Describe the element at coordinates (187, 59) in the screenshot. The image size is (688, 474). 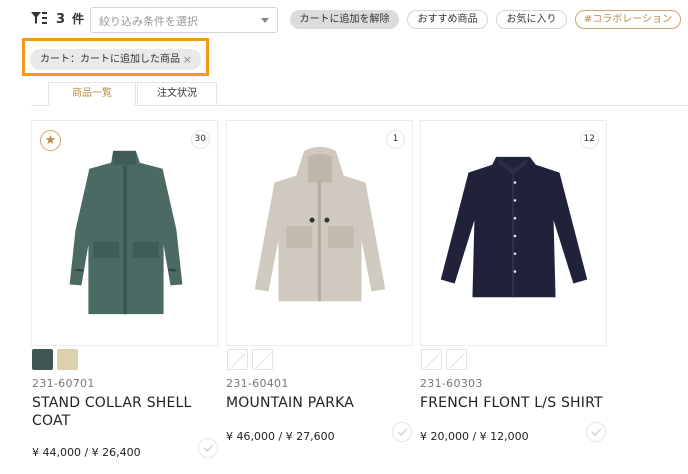
I see `close-icon: ×` at that location.